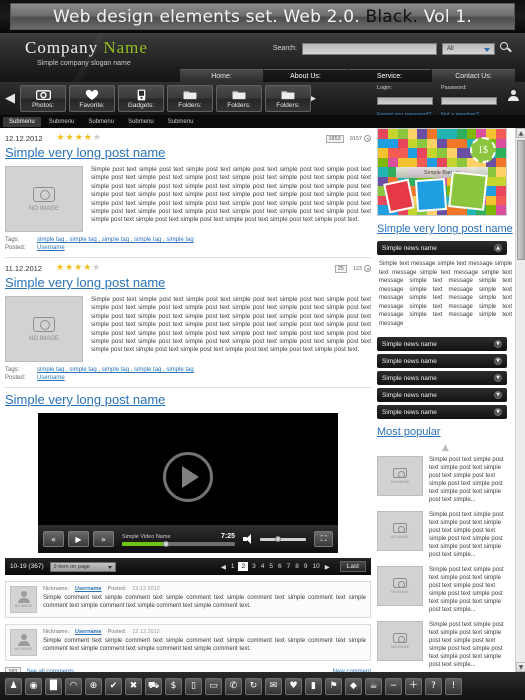 The height and width of the screenshot is (700, 525). Describe the element at coordinates (405, 100) in the screenshot. I see `login-input` at that location.